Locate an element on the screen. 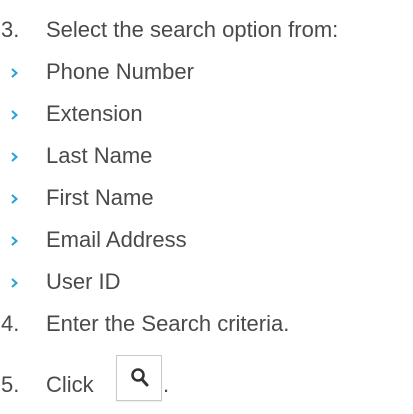 This screenshot has width=413, height=414. step-number: 5. is located at coordinates (10, 384).